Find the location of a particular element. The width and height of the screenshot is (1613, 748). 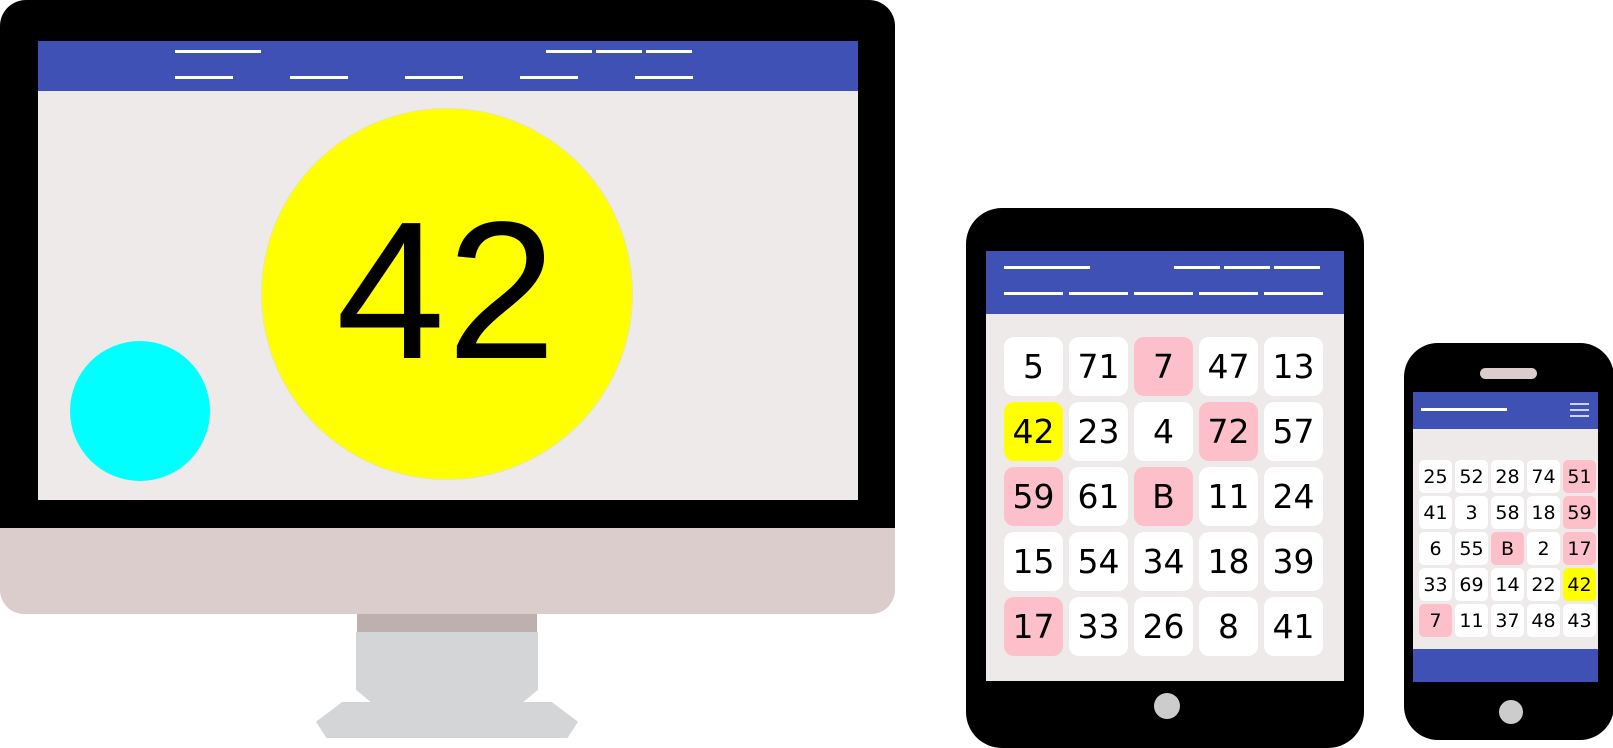

phone-cell: 48 is located at coordinates (1543, 620).